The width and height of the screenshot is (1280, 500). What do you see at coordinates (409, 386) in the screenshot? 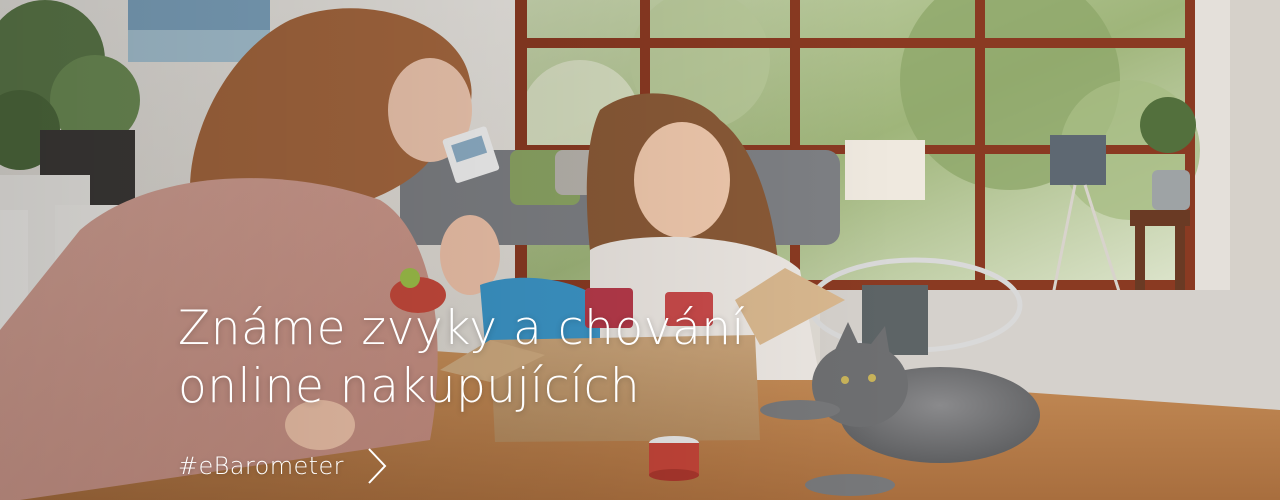
I see `hero-headline-line-2: online nakupujících` at bounding box center [409, 386].